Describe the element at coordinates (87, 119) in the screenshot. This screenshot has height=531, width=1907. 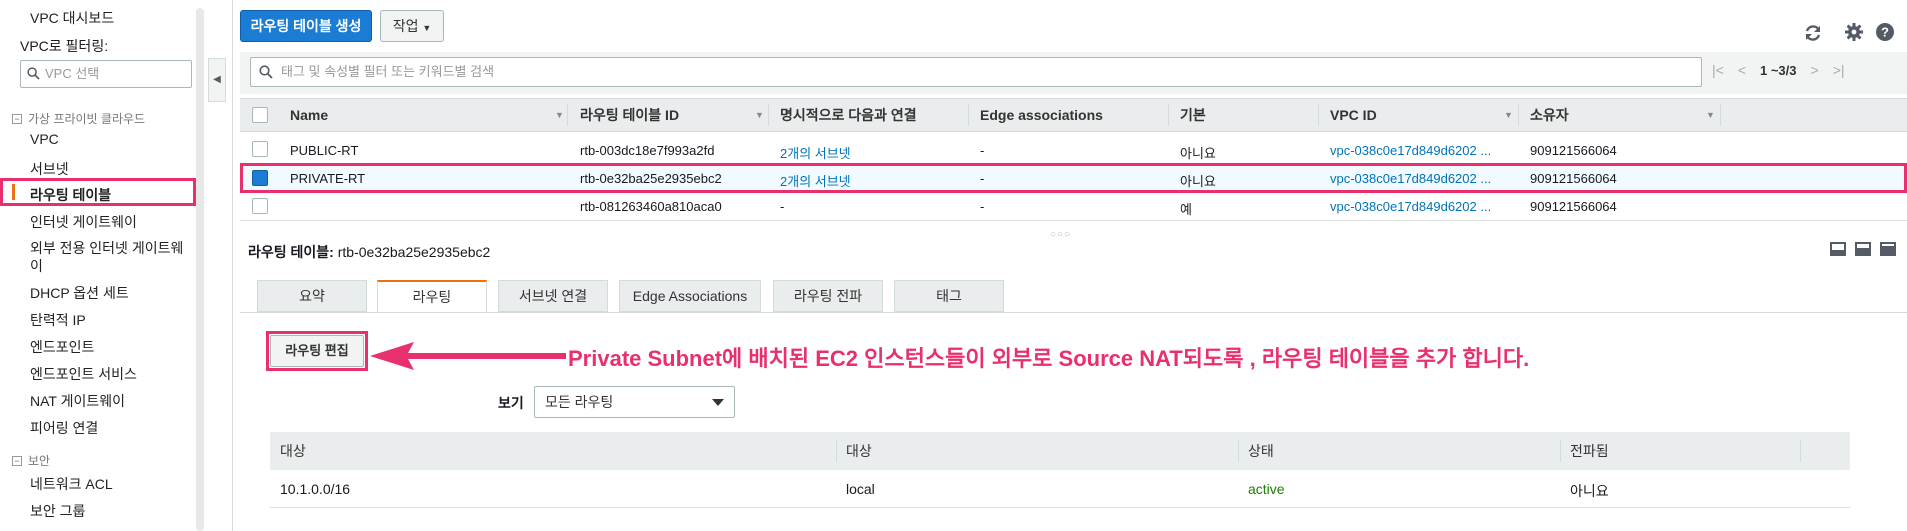
I see `sidebar-section-label: 가상 프라이빗 클라우드` at that location.